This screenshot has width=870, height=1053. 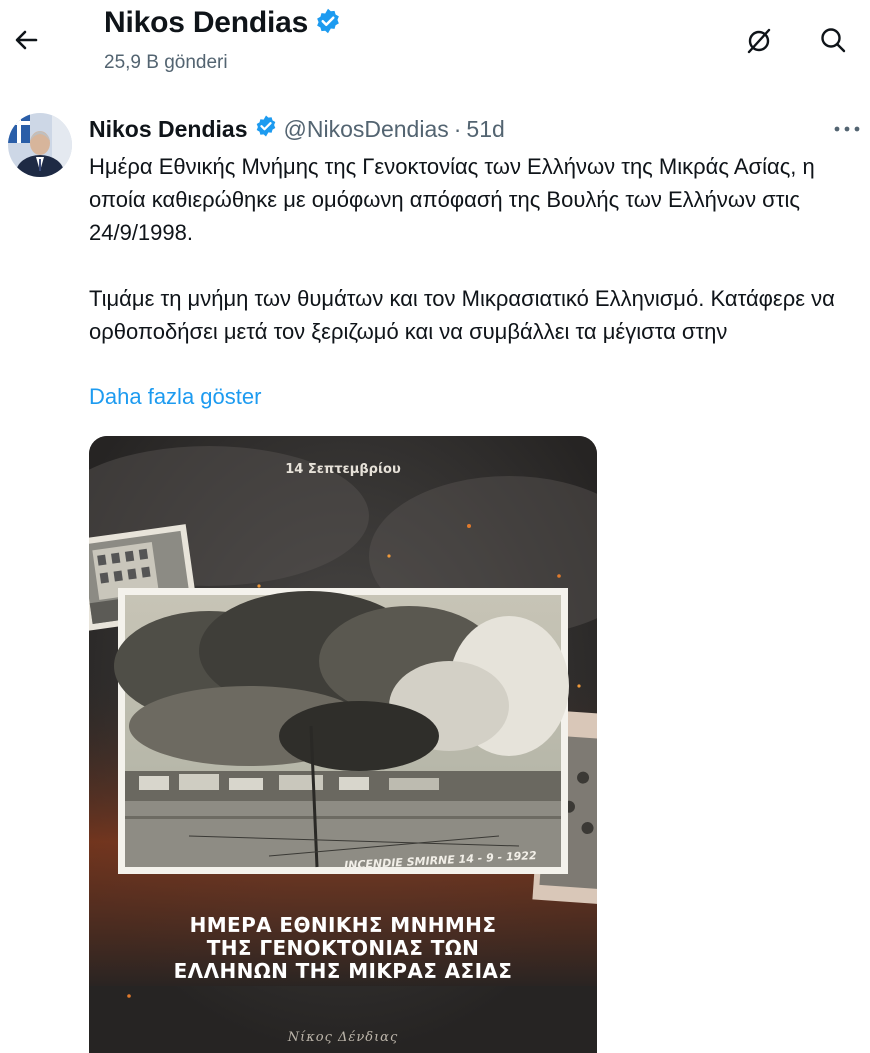 I want to click on author-handle: @NikosDendias, so click(x=366, y=129).